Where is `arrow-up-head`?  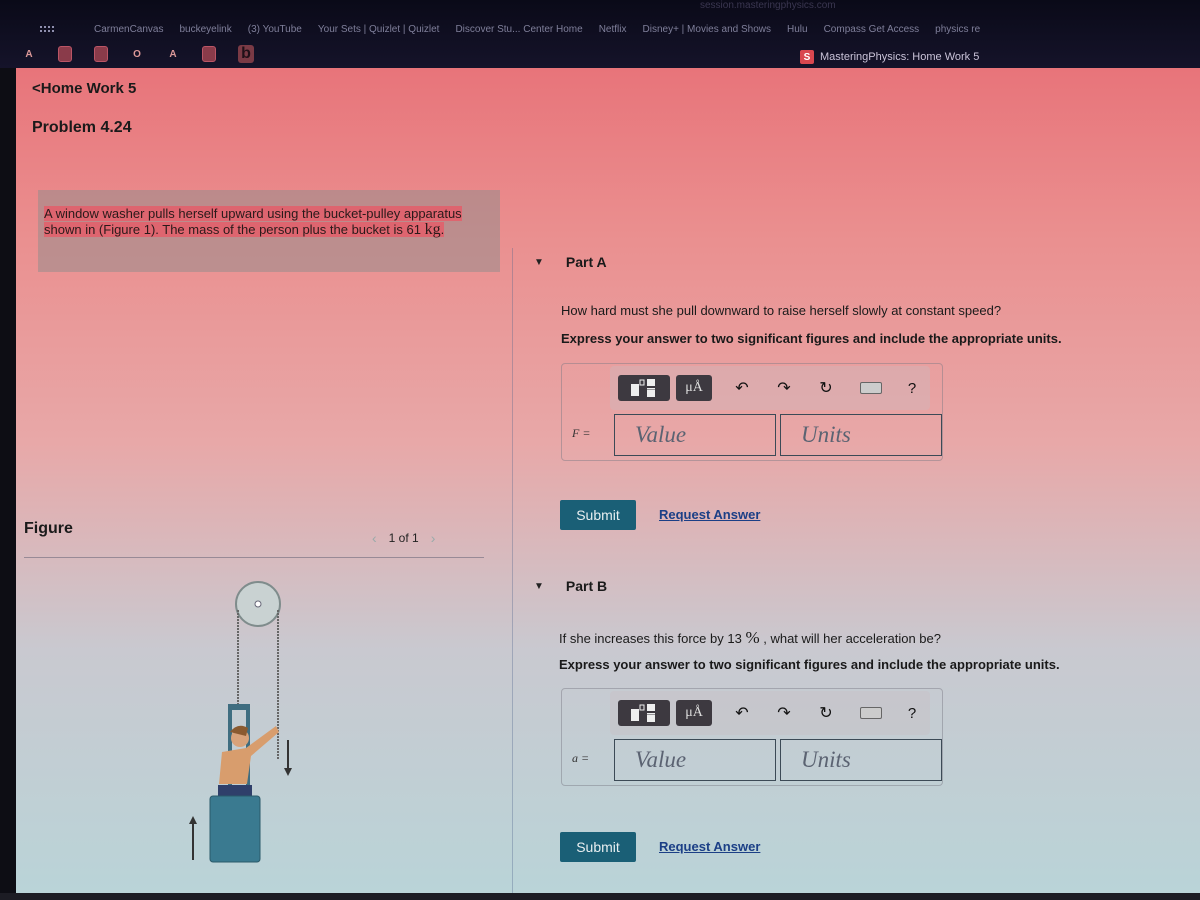
arrow-up-head is located at coordinates (193, 820).